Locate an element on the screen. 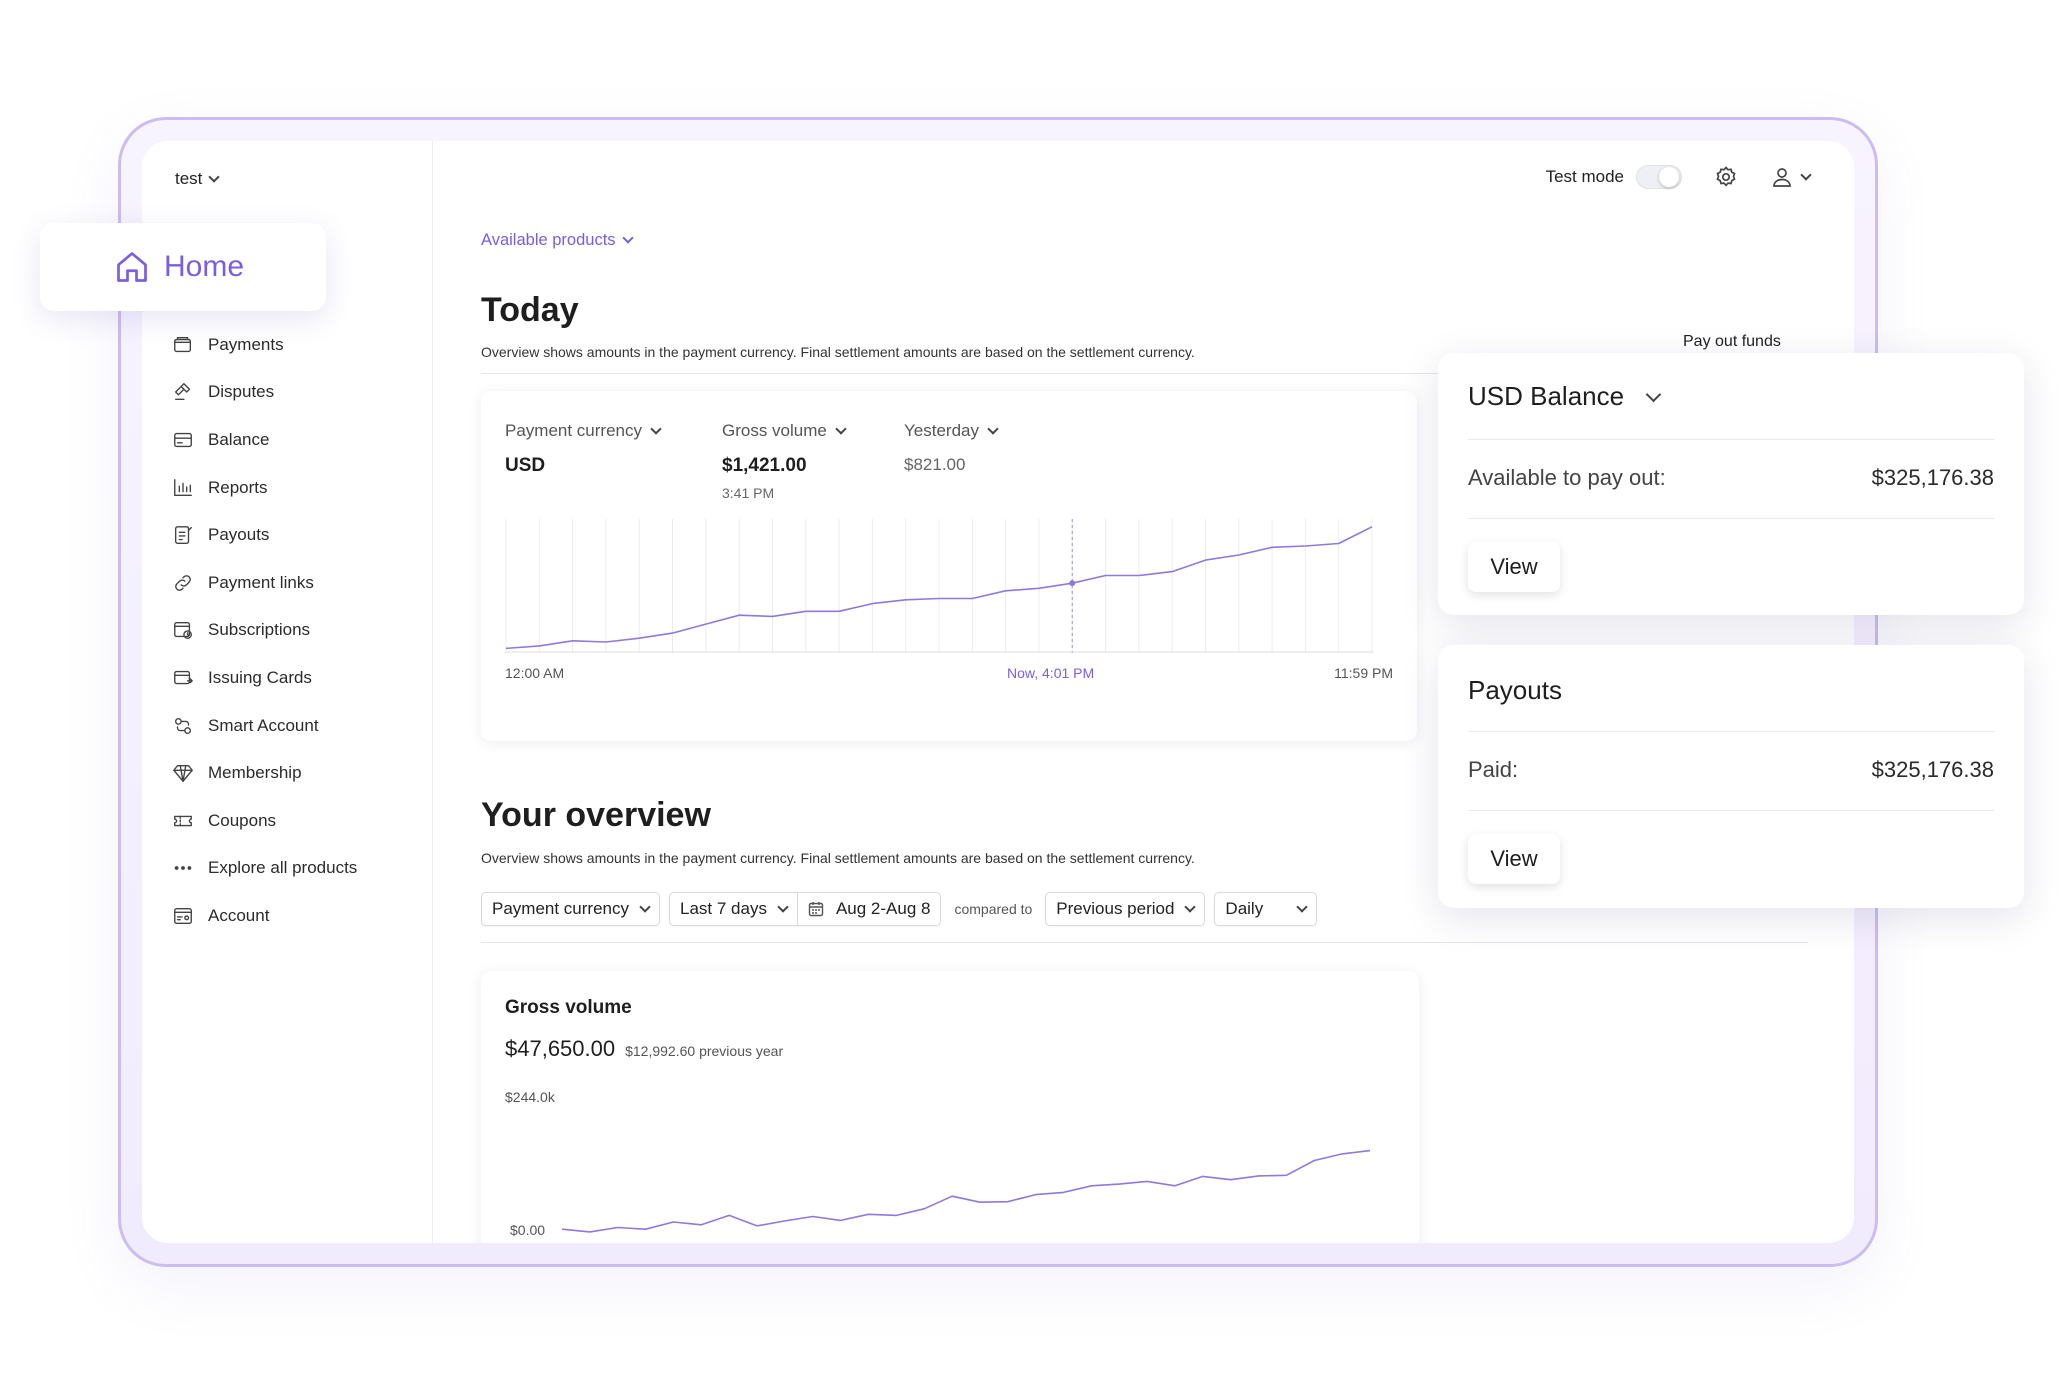 The width and height of the screenshot is (2070, 1383). sidebar-item-disputes: Disputes is located at coordinates (264, 393).